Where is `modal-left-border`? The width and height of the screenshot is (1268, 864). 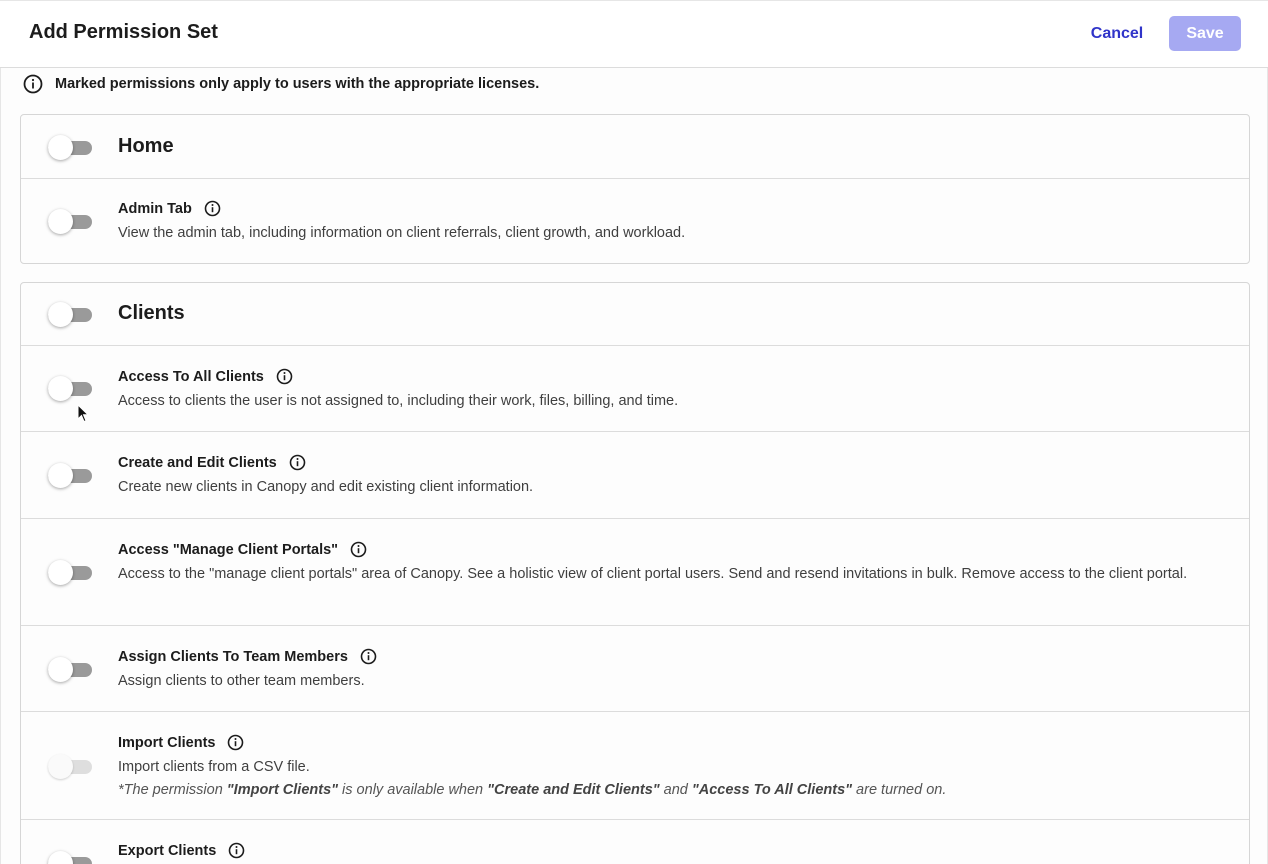
modal-left-border is located at coordinates (0, 466).